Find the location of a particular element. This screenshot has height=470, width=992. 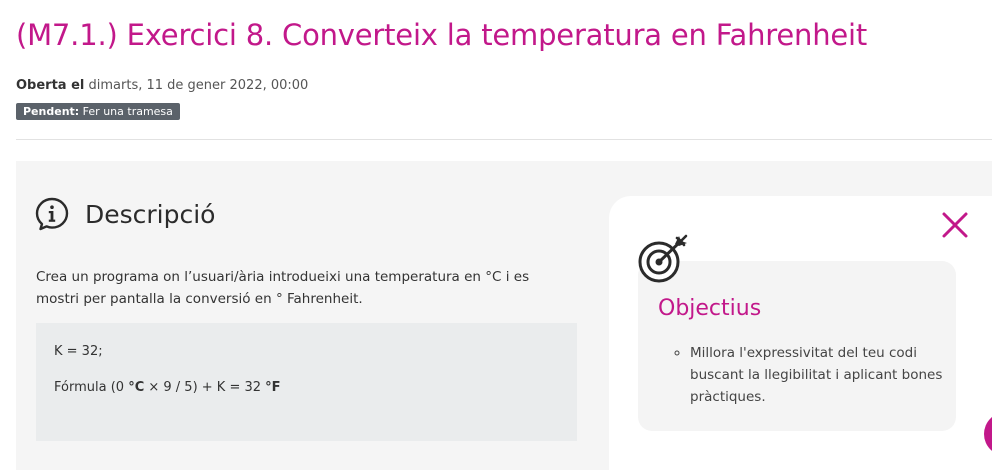

description-heading: Descripció is located at coordinates (150, 214).